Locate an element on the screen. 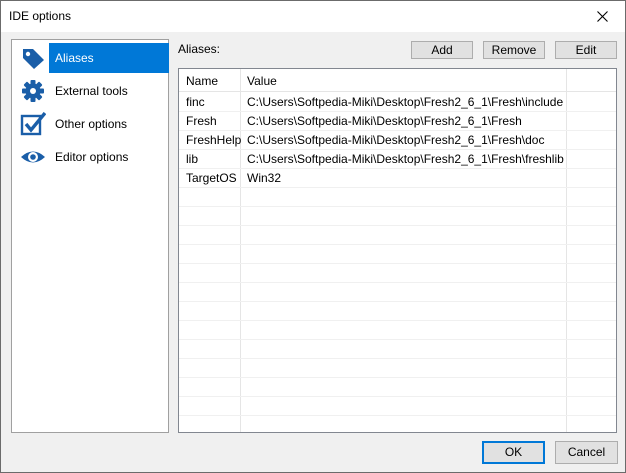  alias-name-cell: finc is located at coordinates (195, 102).